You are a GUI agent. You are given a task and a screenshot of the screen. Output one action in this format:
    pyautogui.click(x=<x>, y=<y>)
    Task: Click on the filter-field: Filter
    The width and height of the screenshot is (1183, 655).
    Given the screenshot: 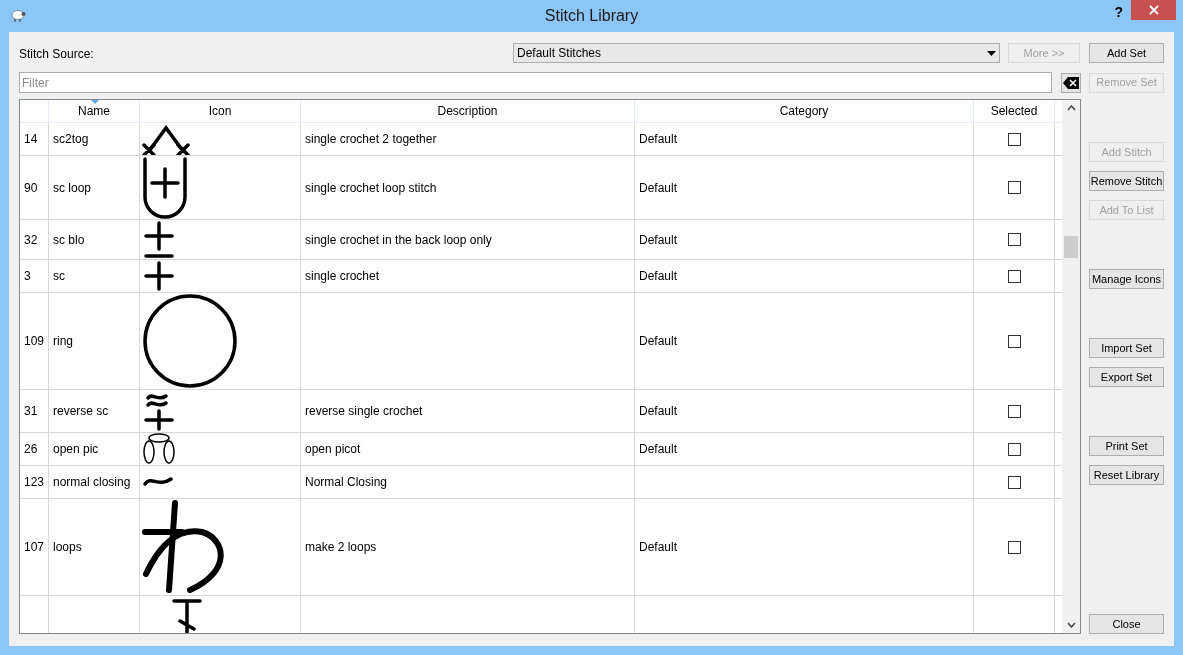 What is the action you would take?
    pyautogui.click(x=535, y=82)
    